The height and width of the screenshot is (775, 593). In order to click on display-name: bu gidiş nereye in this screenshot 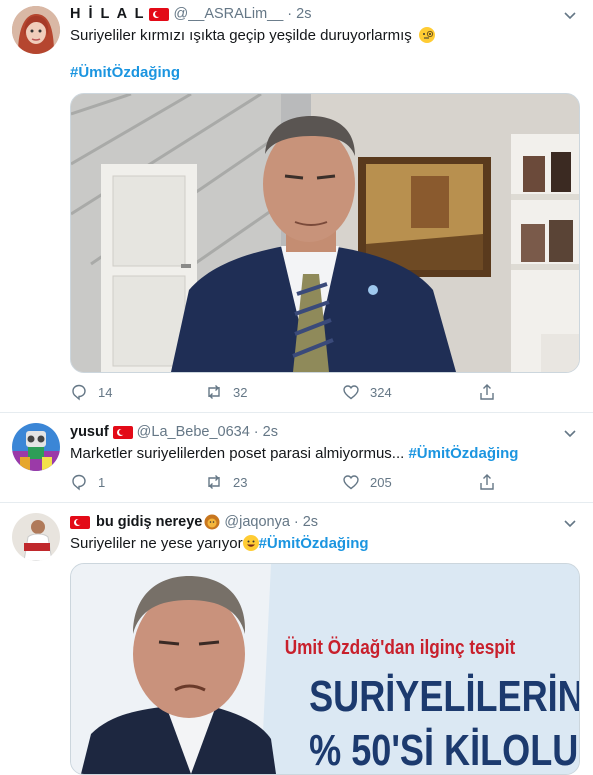, I will do `click(149, 522)`.